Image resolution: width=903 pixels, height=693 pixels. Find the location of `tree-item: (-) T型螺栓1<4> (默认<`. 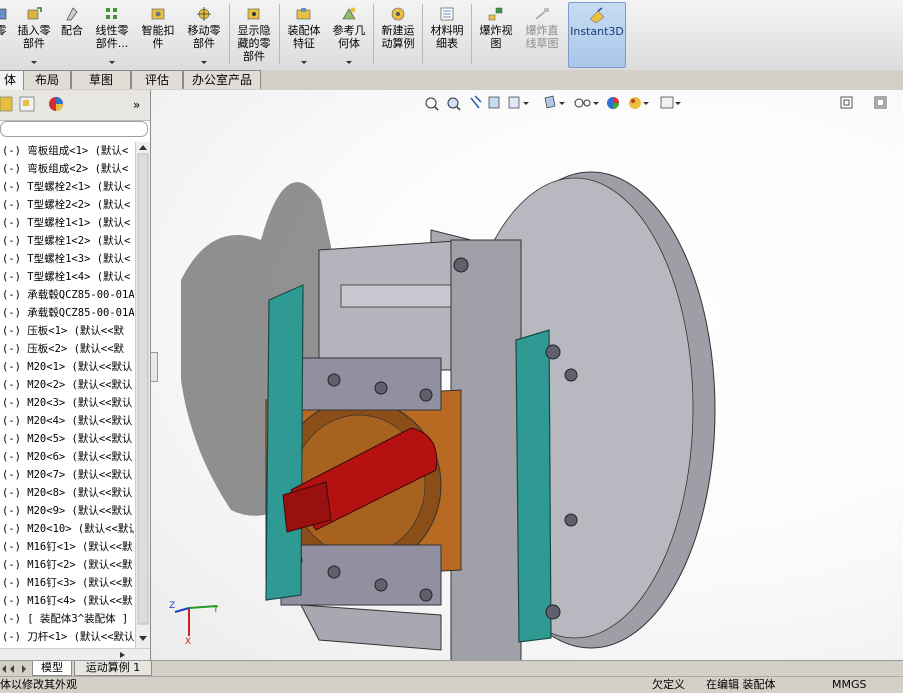

tree-item: (-) T型螺栓1<4> (默认< is located at coordinates (67, 277).